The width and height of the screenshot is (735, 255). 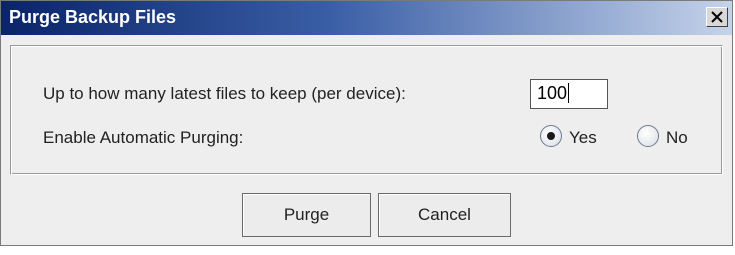 What do you see at coordinates (93, 17) in the screenshot?
I see `dialog-title: Purge Backup Files` at bounding box center [93, 17].